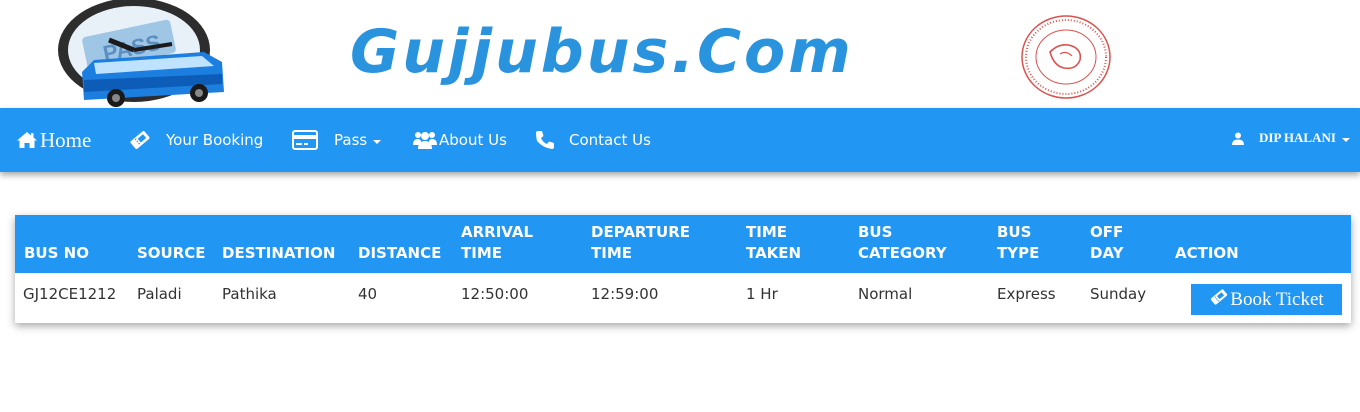  I want to click on nav-user-dropdown: DIP HALANI, so click(1291, 138).